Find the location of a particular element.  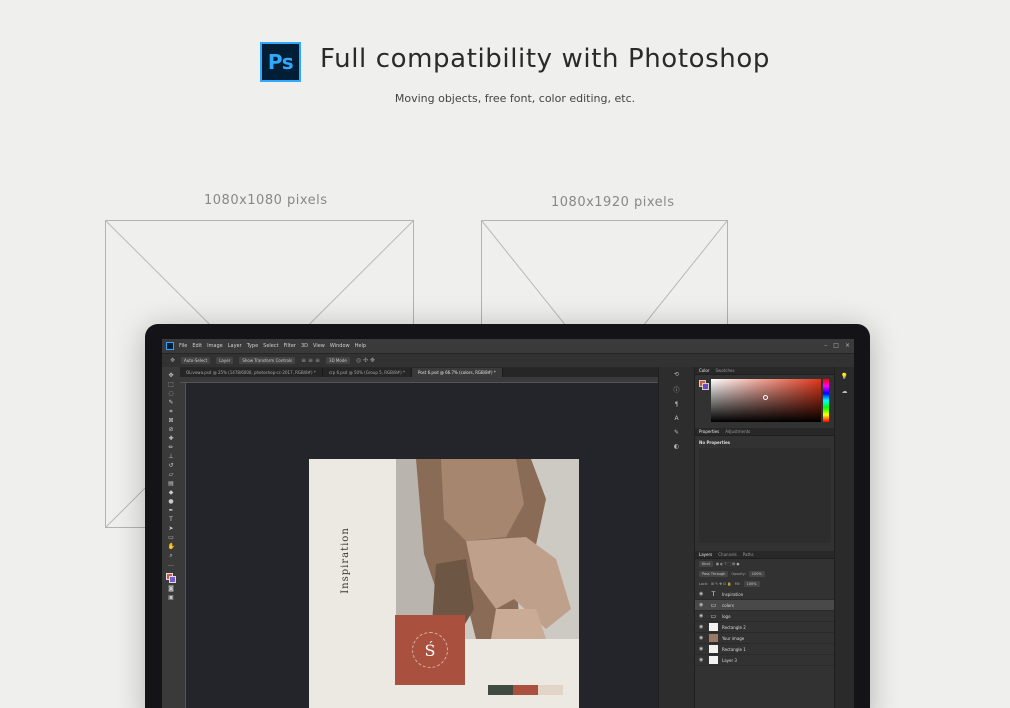

tab-channels: Channels is located at coordinates (727, 554).